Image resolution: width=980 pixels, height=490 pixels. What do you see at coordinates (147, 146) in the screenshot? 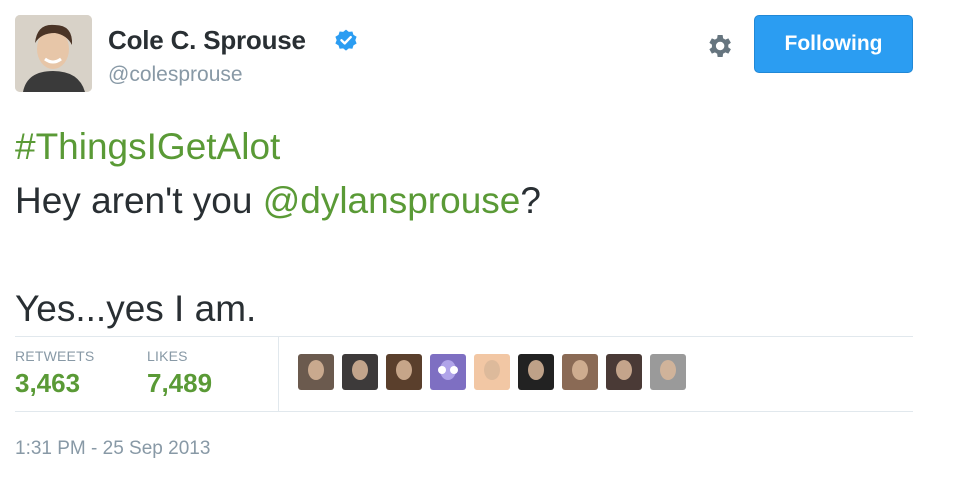
I see `hashtag-link: #ThingsIGetAlot` at bounding box center [147, 146].